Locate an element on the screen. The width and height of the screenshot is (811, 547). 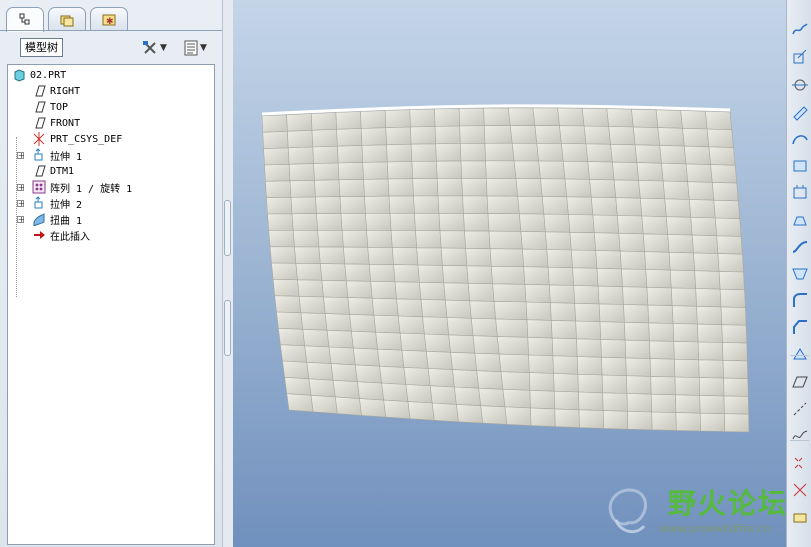
datum-curve-button is located at coordinates (800, 139).